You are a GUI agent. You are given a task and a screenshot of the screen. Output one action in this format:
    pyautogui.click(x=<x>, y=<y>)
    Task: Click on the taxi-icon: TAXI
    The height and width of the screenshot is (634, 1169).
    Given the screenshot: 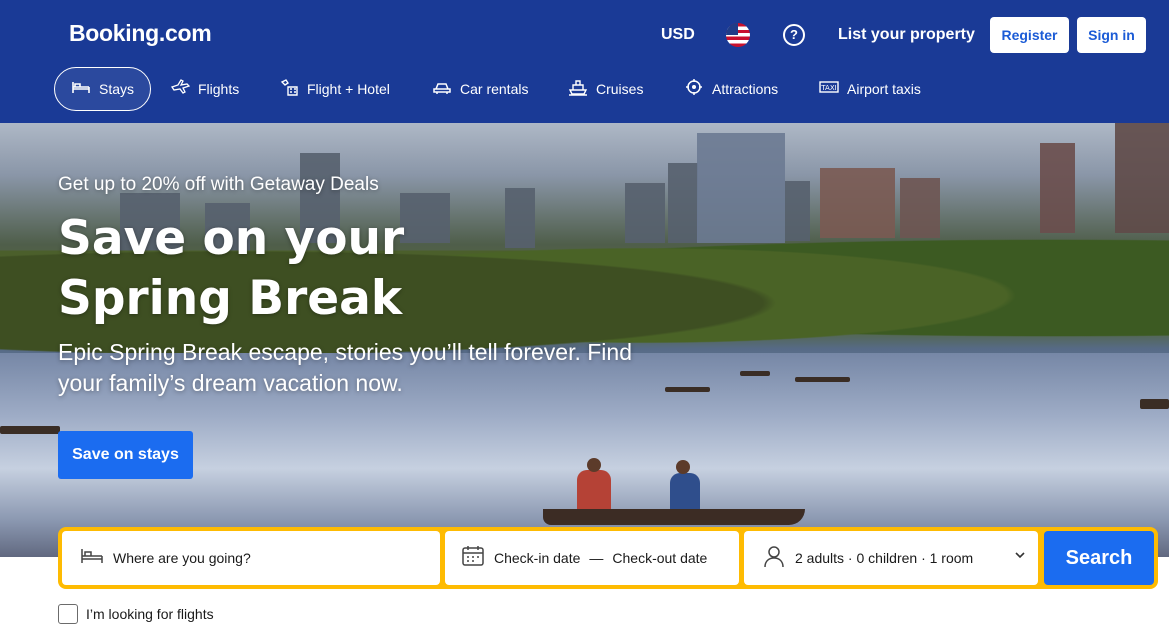 What is the action you would take?
    pyautogui.click(x=829, y=89)
    